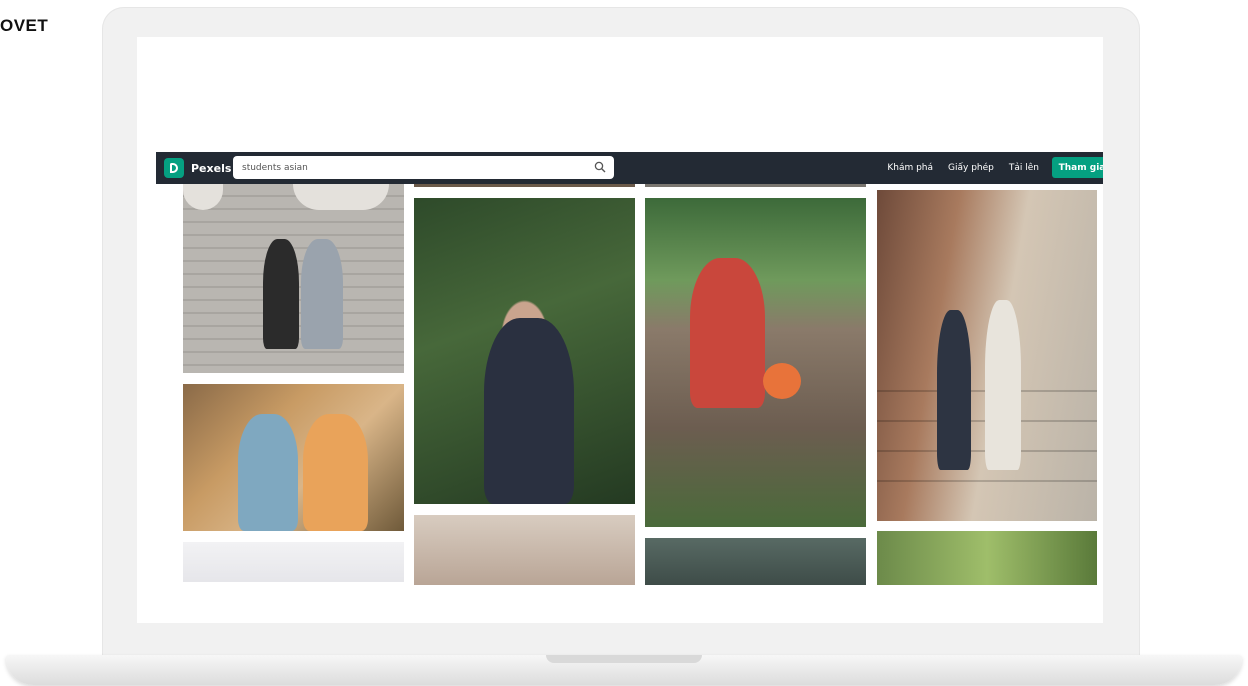  I want to click on nav-link-upload: Tải lên, so click(1024, 168).